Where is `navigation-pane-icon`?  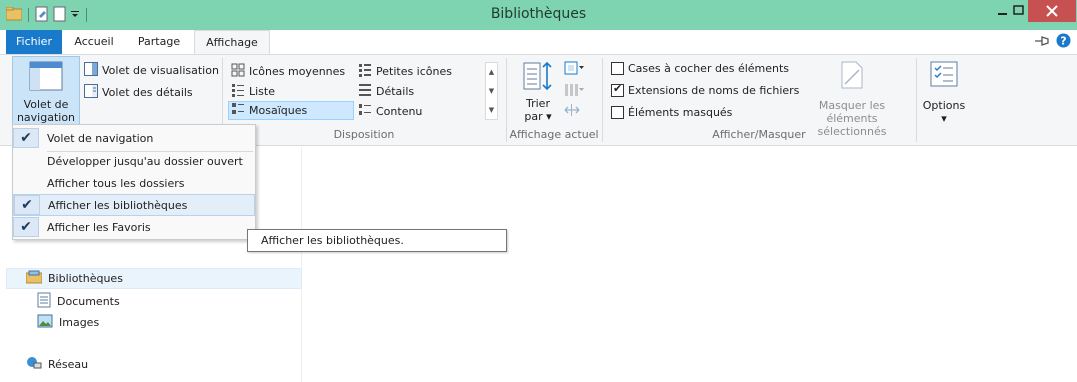 navigation-pane-icon is located at coordinates (46, 77).